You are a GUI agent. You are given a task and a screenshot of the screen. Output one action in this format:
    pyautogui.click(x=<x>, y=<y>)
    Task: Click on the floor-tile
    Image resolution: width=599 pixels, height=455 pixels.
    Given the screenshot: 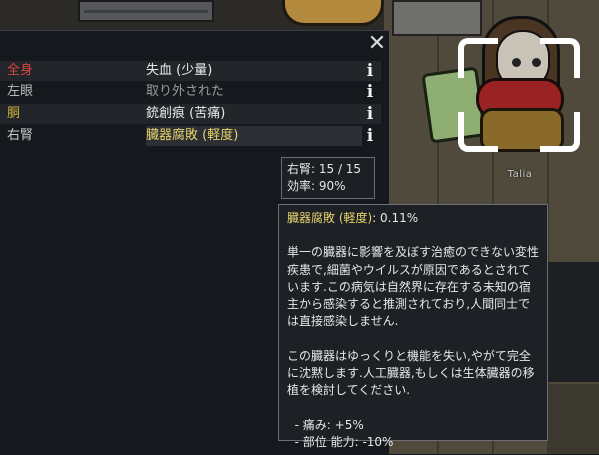 What is the action you would take?
    pyautogui.click(x=573, y=419)
    